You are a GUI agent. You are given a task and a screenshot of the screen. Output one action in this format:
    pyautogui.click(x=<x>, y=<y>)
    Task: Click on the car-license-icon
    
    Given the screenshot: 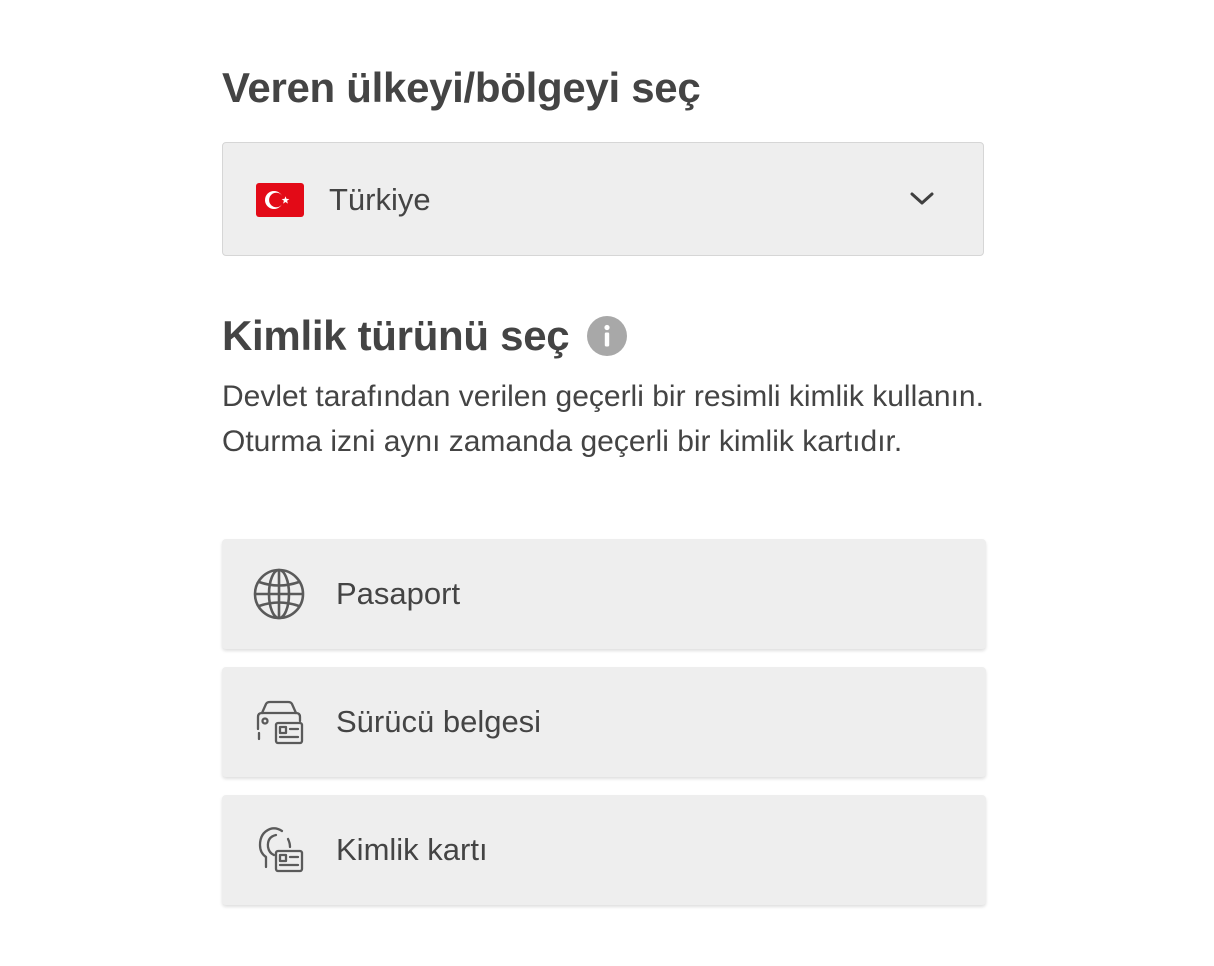 What is the action you would take?
    pyautogui.click(x=279, y=722)
    